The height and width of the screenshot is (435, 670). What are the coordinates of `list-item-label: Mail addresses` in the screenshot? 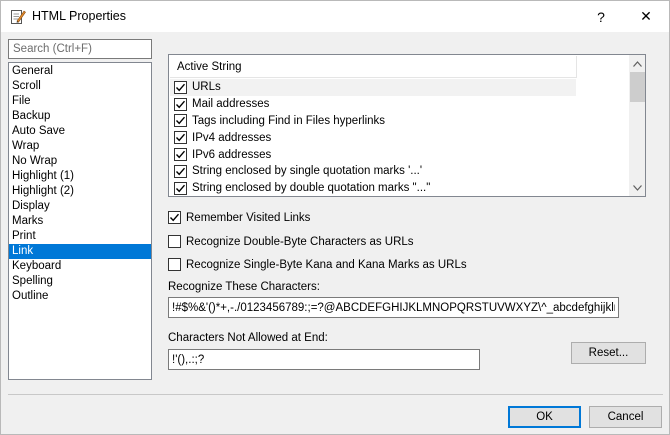 It's located at (231, 104).